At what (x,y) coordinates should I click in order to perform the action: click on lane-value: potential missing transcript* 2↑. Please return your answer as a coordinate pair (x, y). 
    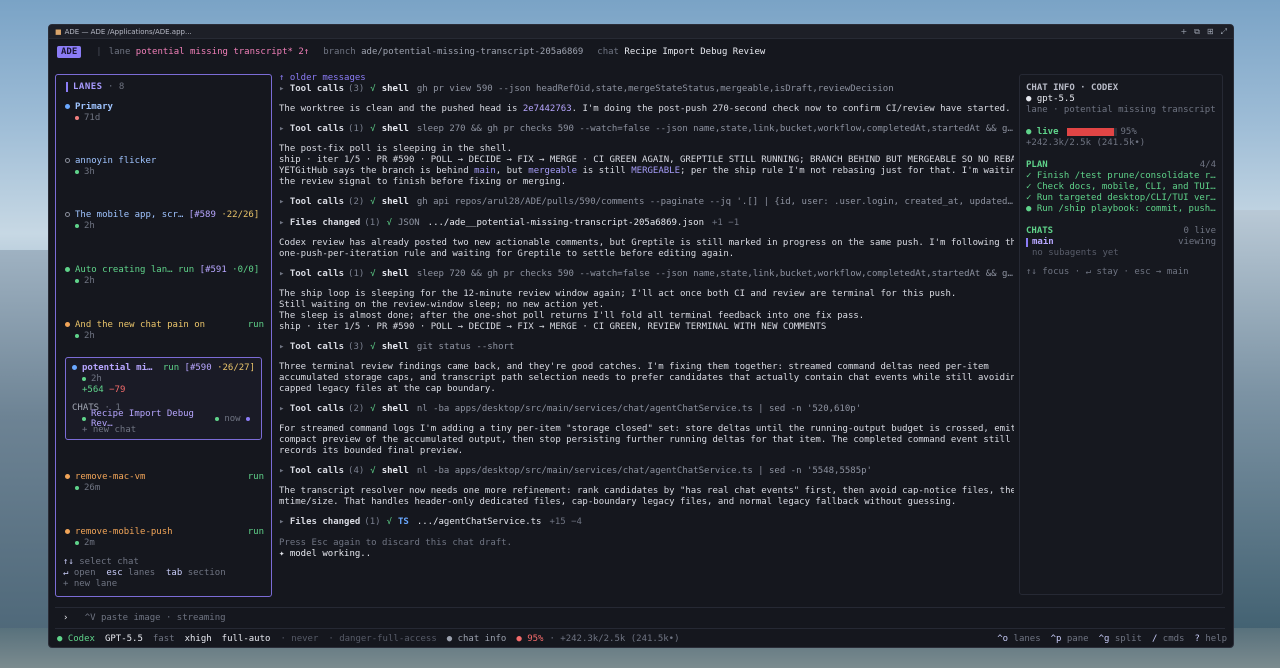
    Looking at the image, I should click on (222, 52).